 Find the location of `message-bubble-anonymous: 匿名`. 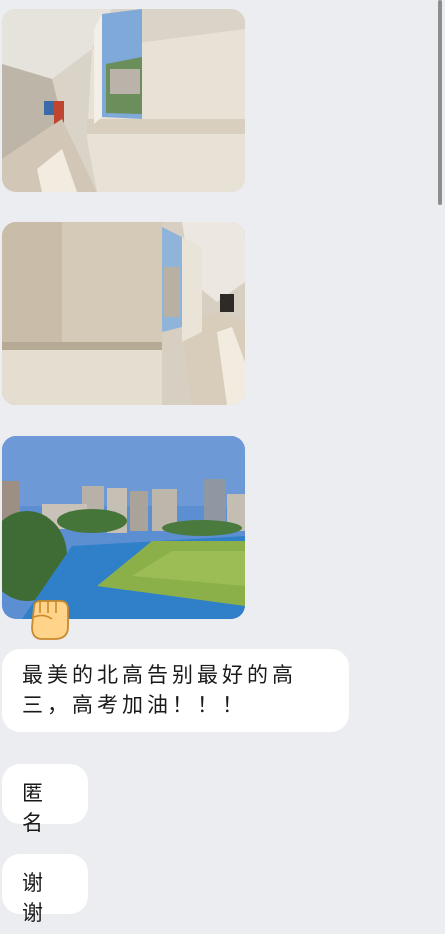

message-bubble-anonymous: 匿名 is located at coordinates (45, 799).